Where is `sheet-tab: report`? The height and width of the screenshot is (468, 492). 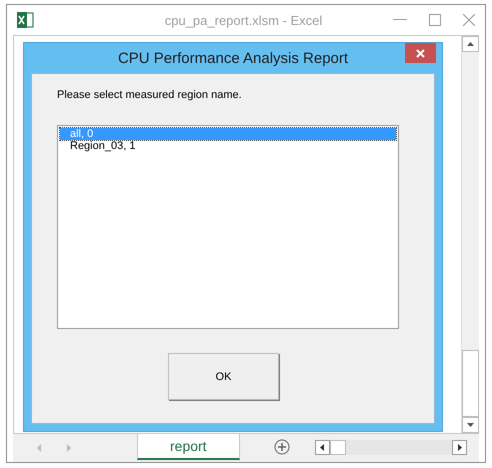 sheet-tab: report is located at coordinates (188, 447).